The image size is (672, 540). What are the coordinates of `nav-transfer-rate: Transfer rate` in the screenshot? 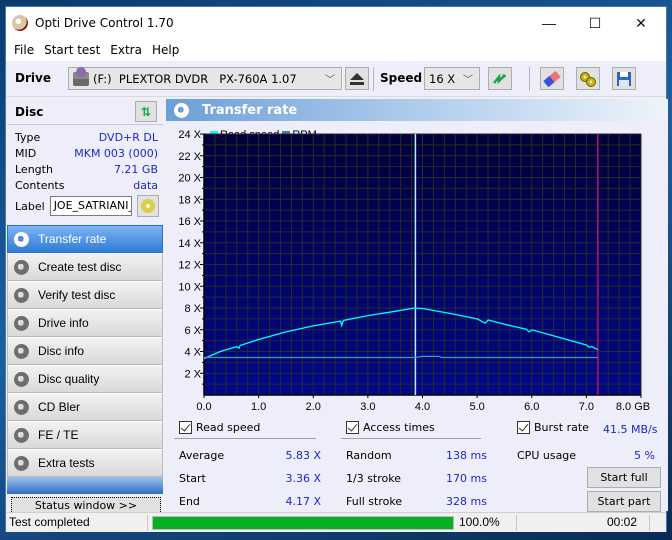 It's located at (85, 239).